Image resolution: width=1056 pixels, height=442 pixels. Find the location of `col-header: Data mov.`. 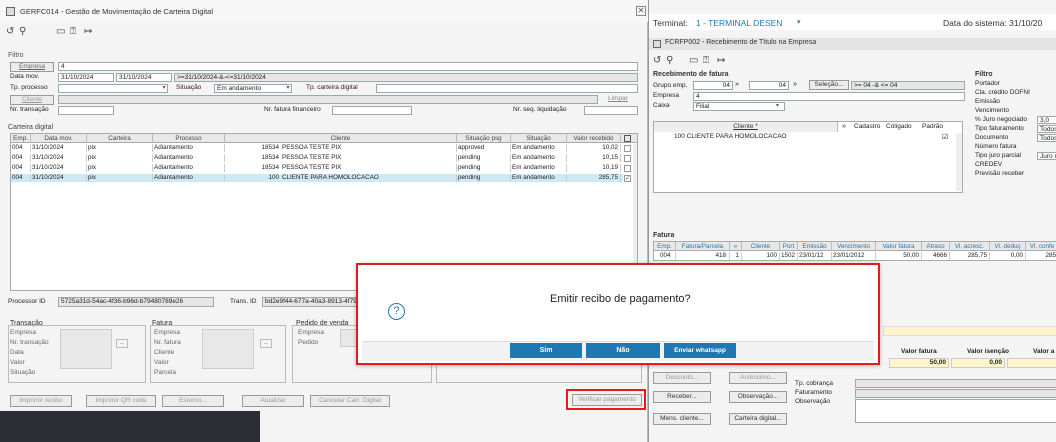

col-header: Data mov. is located at coordinates (59, 138).